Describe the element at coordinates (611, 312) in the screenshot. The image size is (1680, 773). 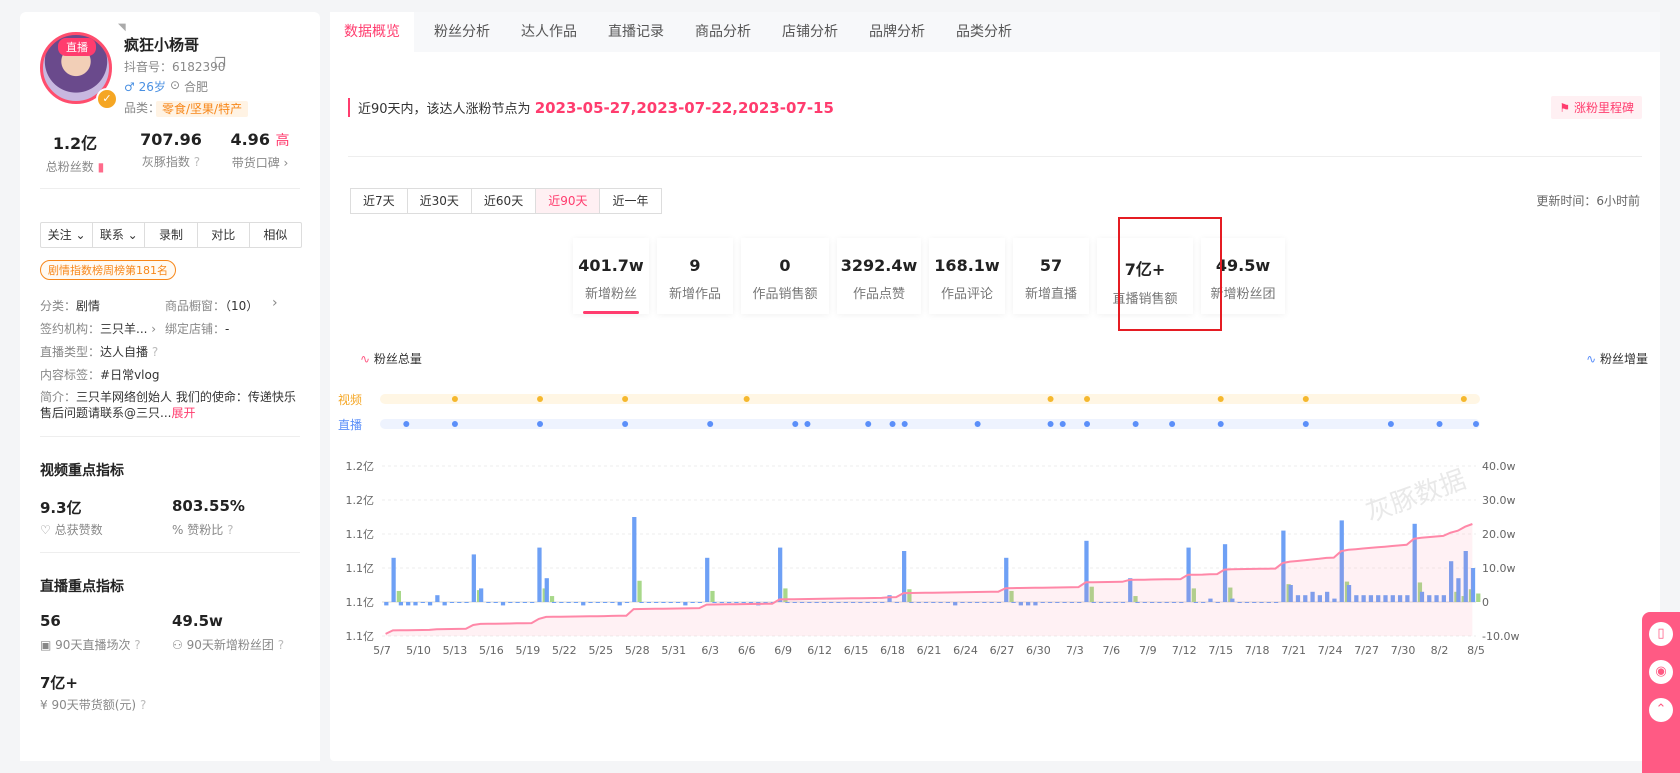
I see `active-indicator` at that location.